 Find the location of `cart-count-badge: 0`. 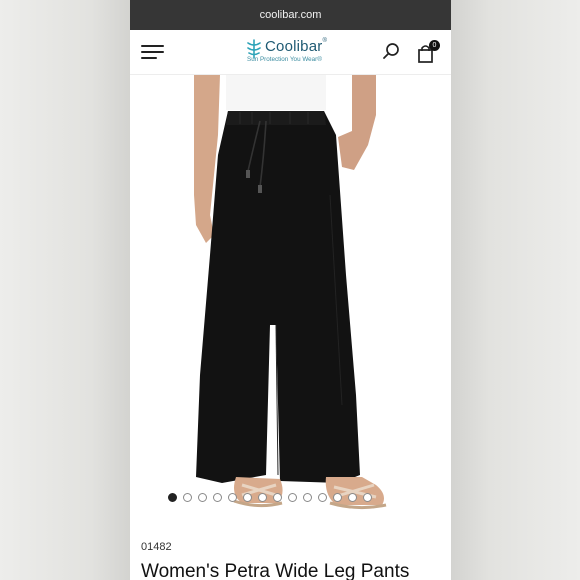

cart-count-badge: 0 is located at coordinates (434, 45).